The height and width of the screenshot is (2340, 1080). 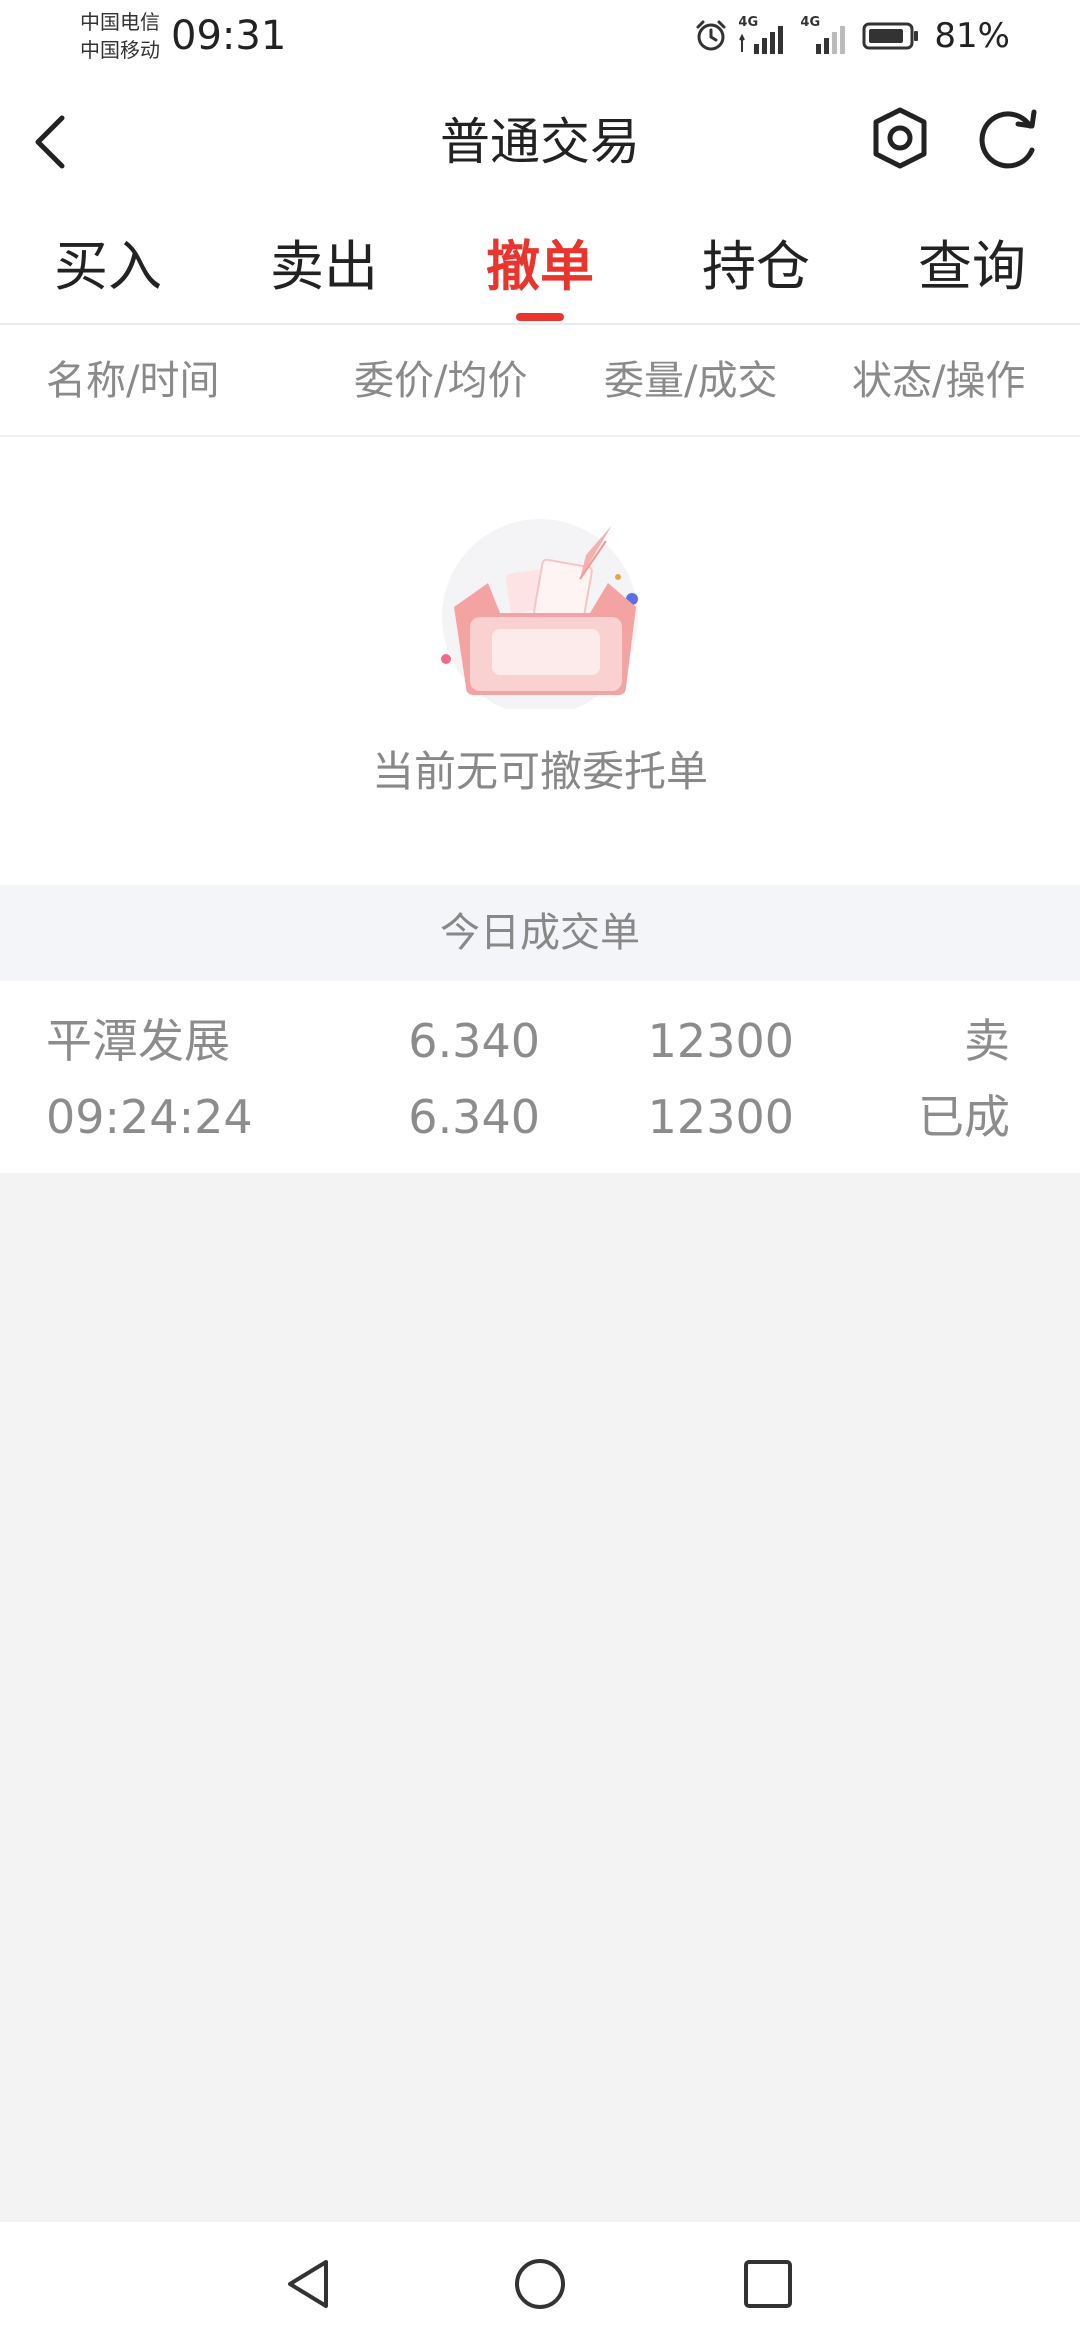 I want to click on trade-filled-qty: 12300, so click(x=720, y=1117).